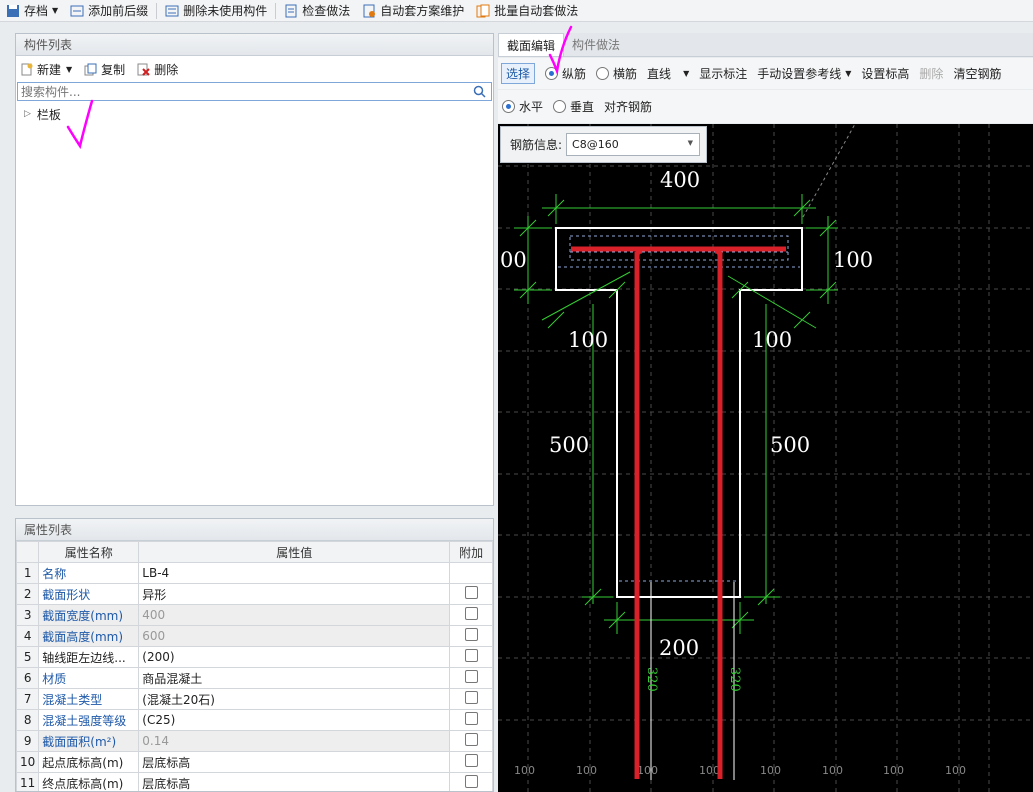 The height and width of the screenshot is (792, 1033). Describe the element at coordinates (651, 679) in the screenshot. I see `rebar-length-left: 320` at that location.